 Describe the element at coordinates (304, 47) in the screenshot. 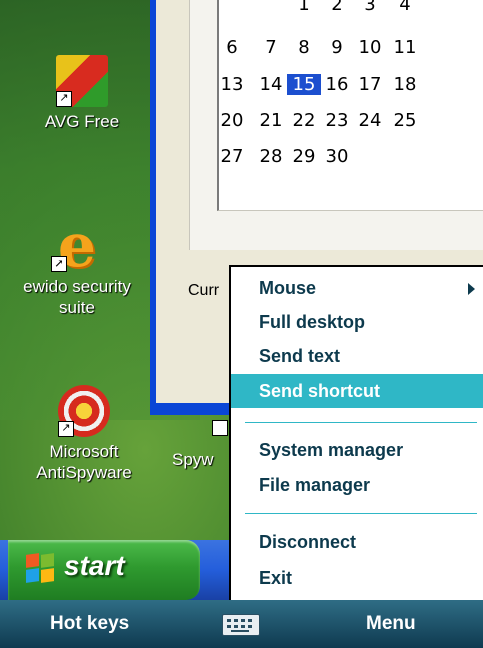

I see `calendar-day: 8` at that location.